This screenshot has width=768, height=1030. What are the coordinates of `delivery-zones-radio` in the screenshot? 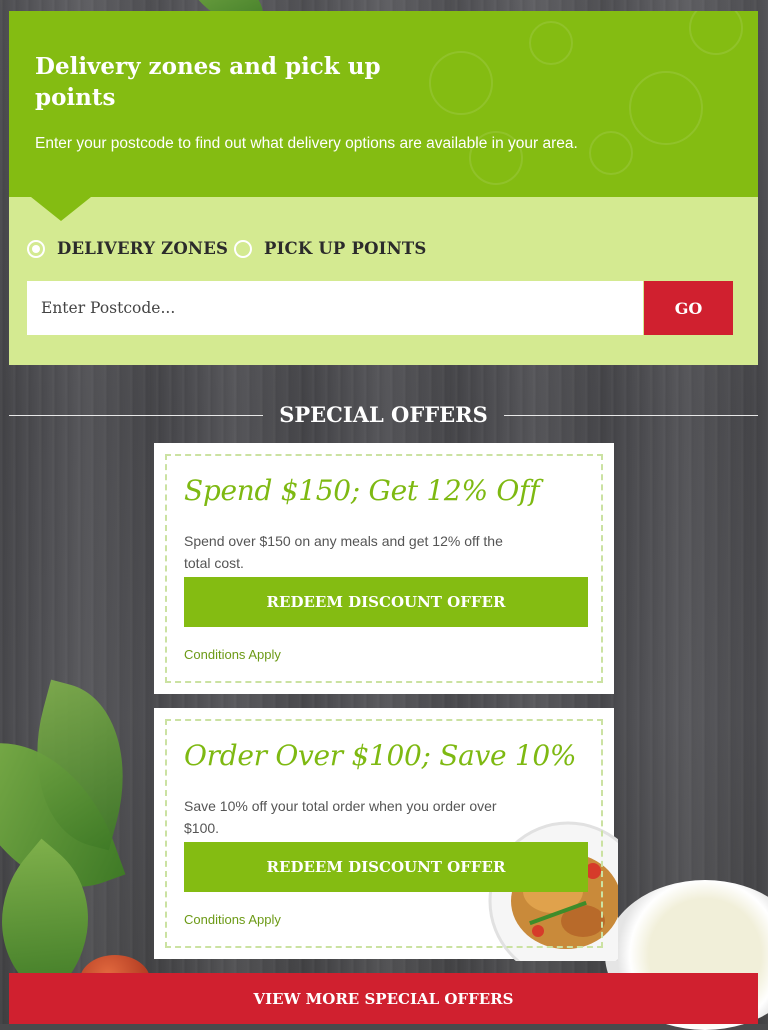 It's located at (36, 248).